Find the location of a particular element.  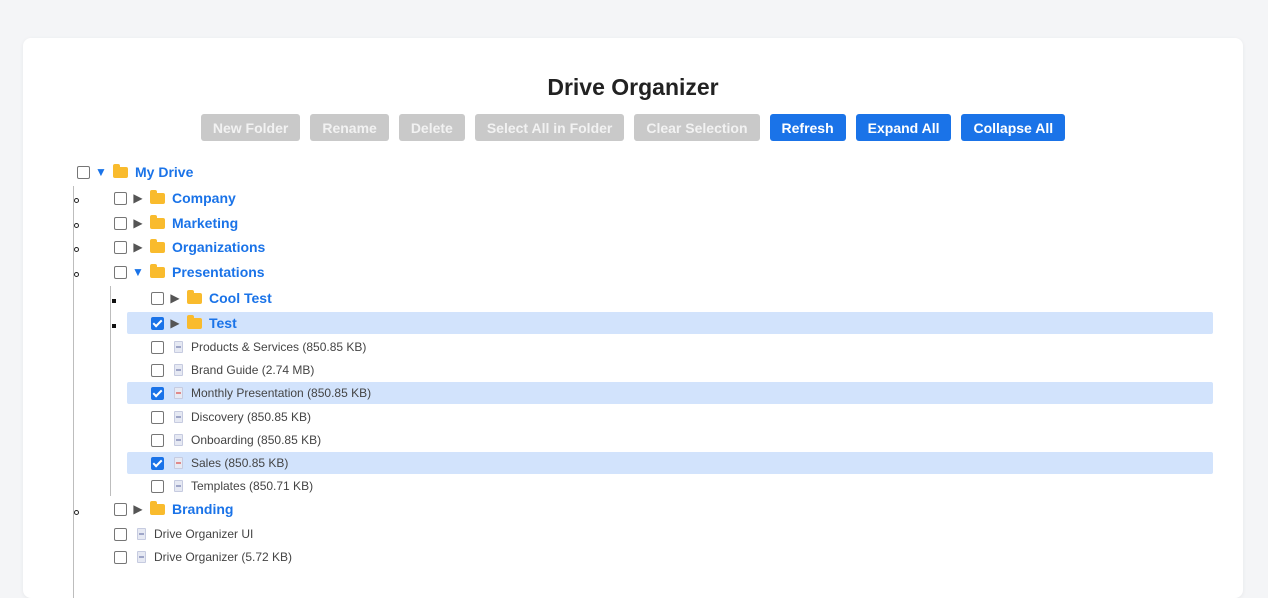

tree-guide-line is located at coordinates (110, 391).